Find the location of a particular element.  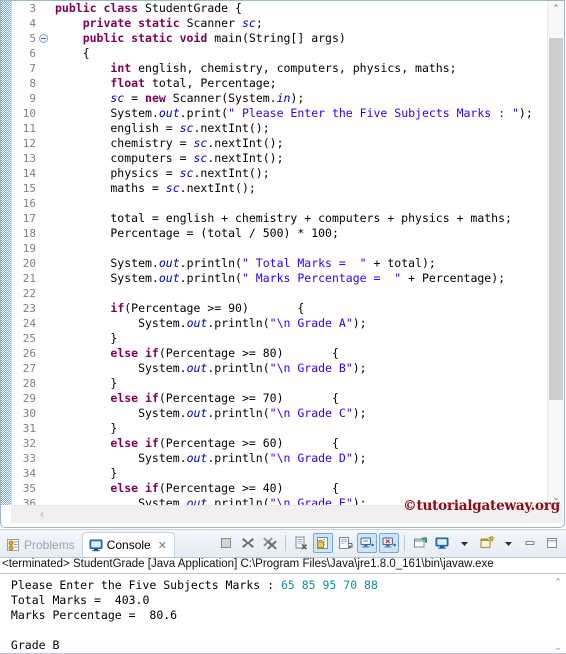

line-number: 6 is located at coordinates (32, 53).